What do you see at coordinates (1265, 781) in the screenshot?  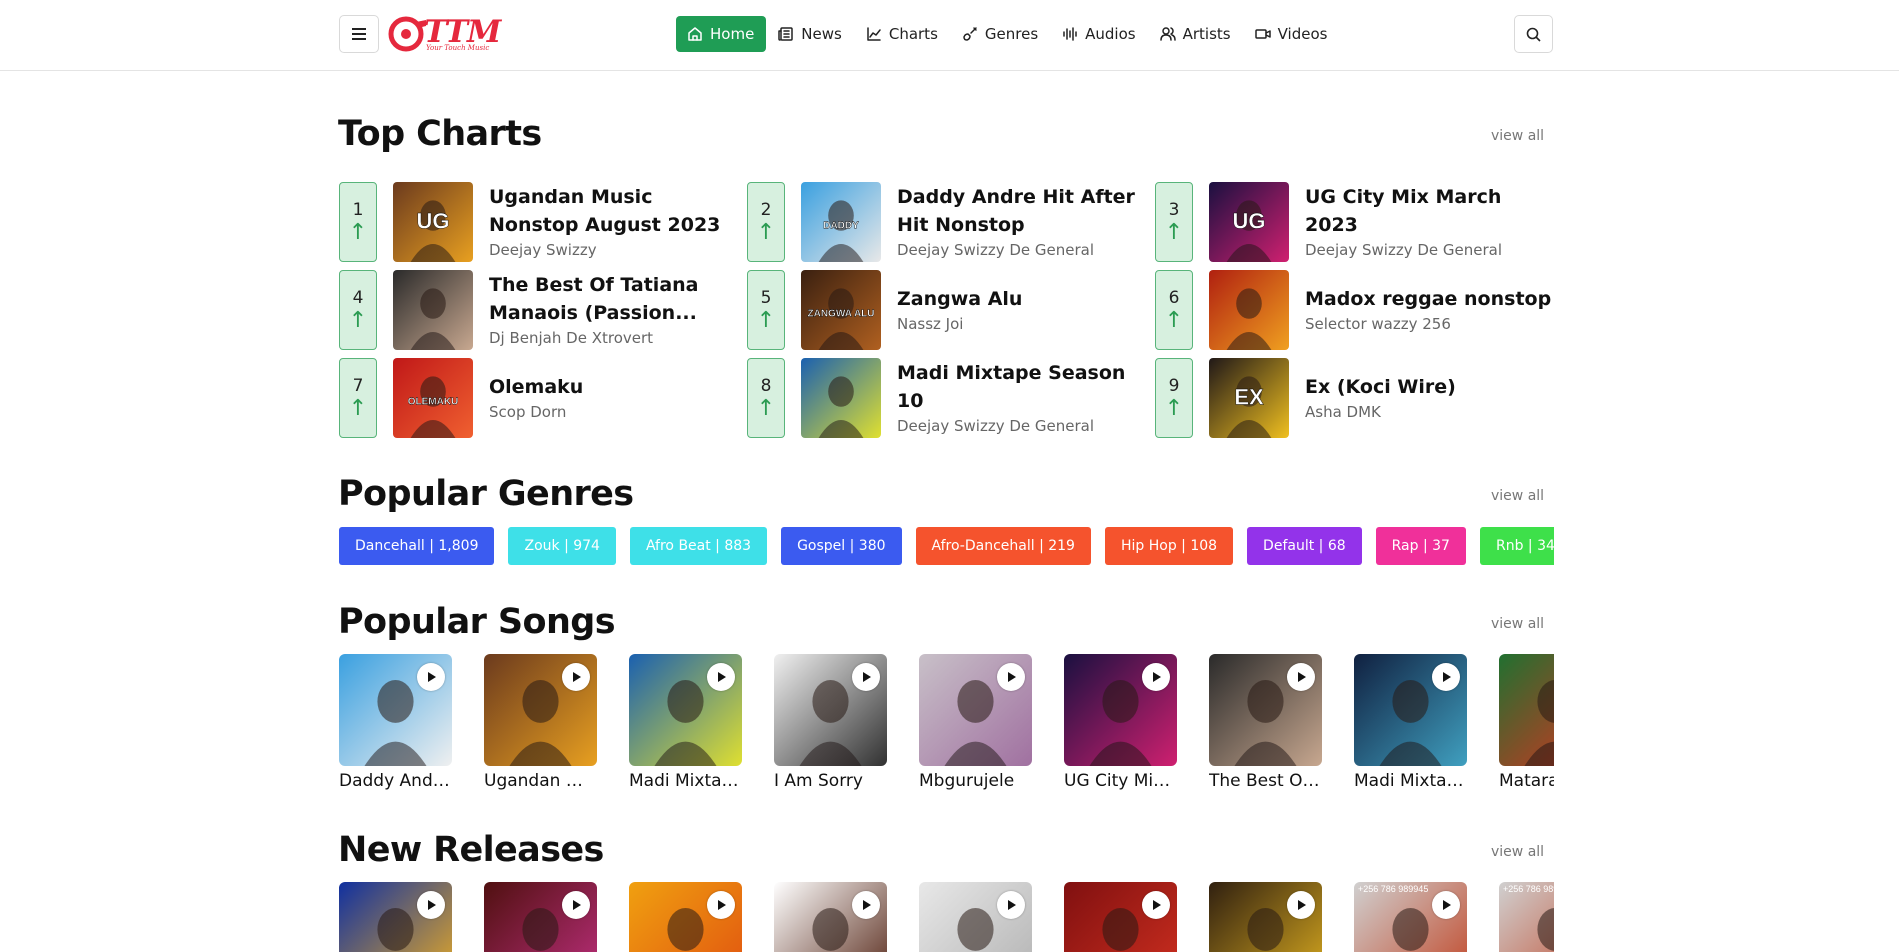 I see `song-title: The Best Of Tatiana Manaois` at bounding box center [1265, 781].